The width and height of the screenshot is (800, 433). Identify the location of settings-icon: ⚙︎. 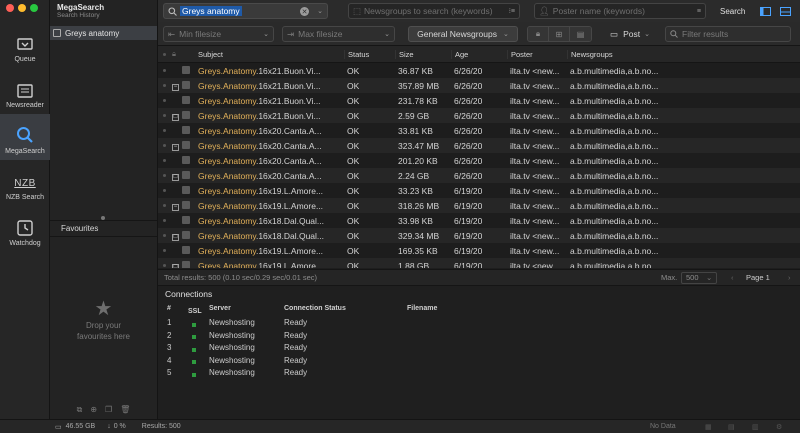
(779, 427).